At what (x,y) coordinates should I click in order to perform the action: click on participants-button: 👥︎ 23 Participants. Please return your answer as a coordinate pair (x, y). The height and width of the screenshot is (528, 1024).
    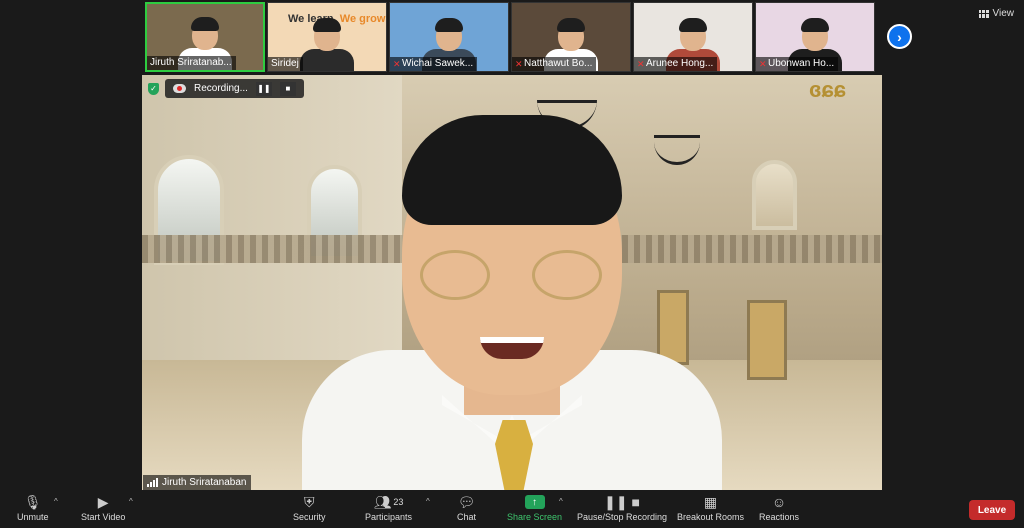
    Looking at the image, I should click on (388, 508).